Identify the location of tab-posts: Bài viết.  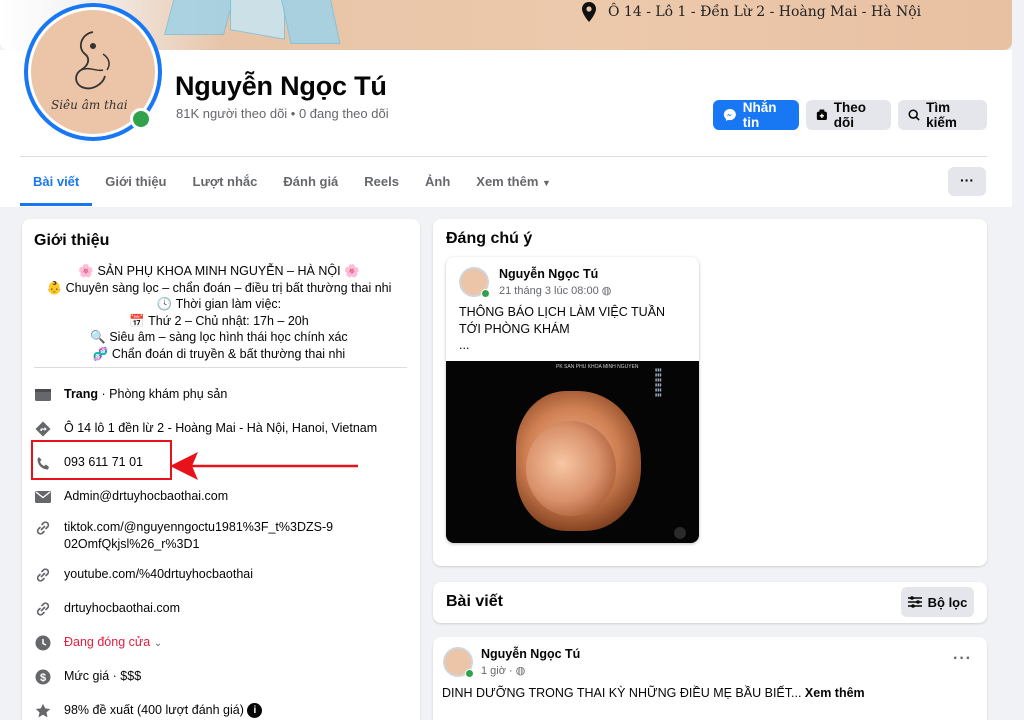
(56, 186).